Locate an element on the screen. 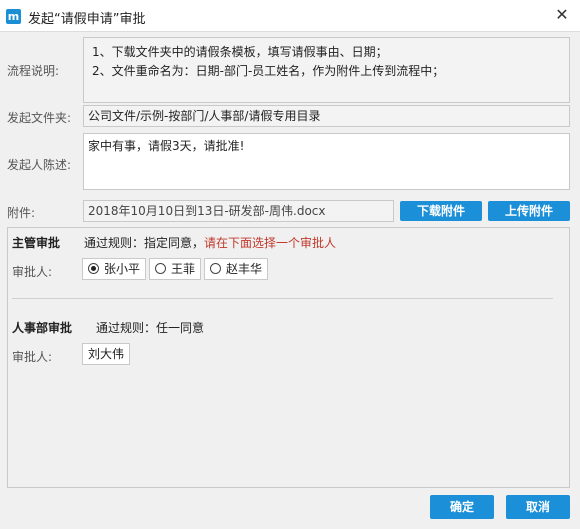 Image resolution: width=580 pixels, height=529 pixels. upload-attachment-button: 上传附件 is located at coordinates (529, 211).